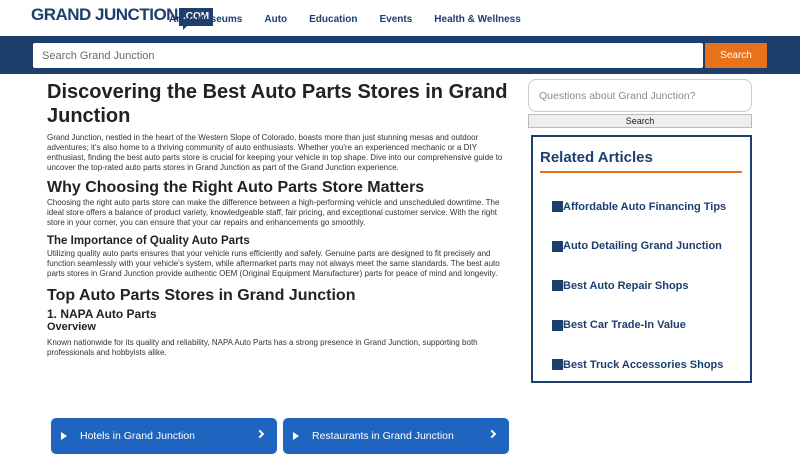  I want to click on list-item: Affordable Auto Financing Tips, so click(641, 207).